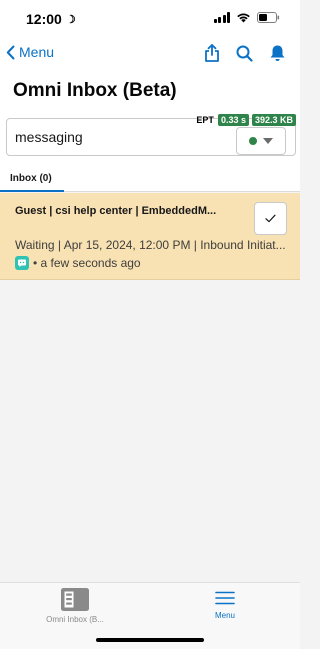 This screenshot has width=320, height=649. I want to click on status-indicators, so click(247, 17).